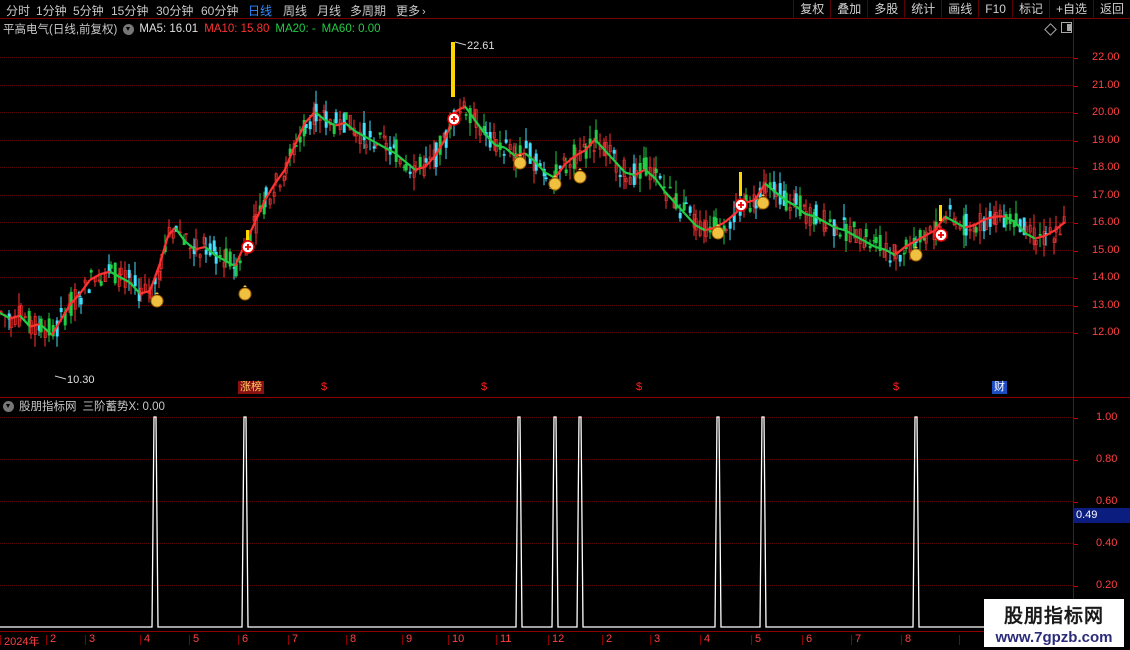  I want to click on date-tick: 12, so click(556, 639).